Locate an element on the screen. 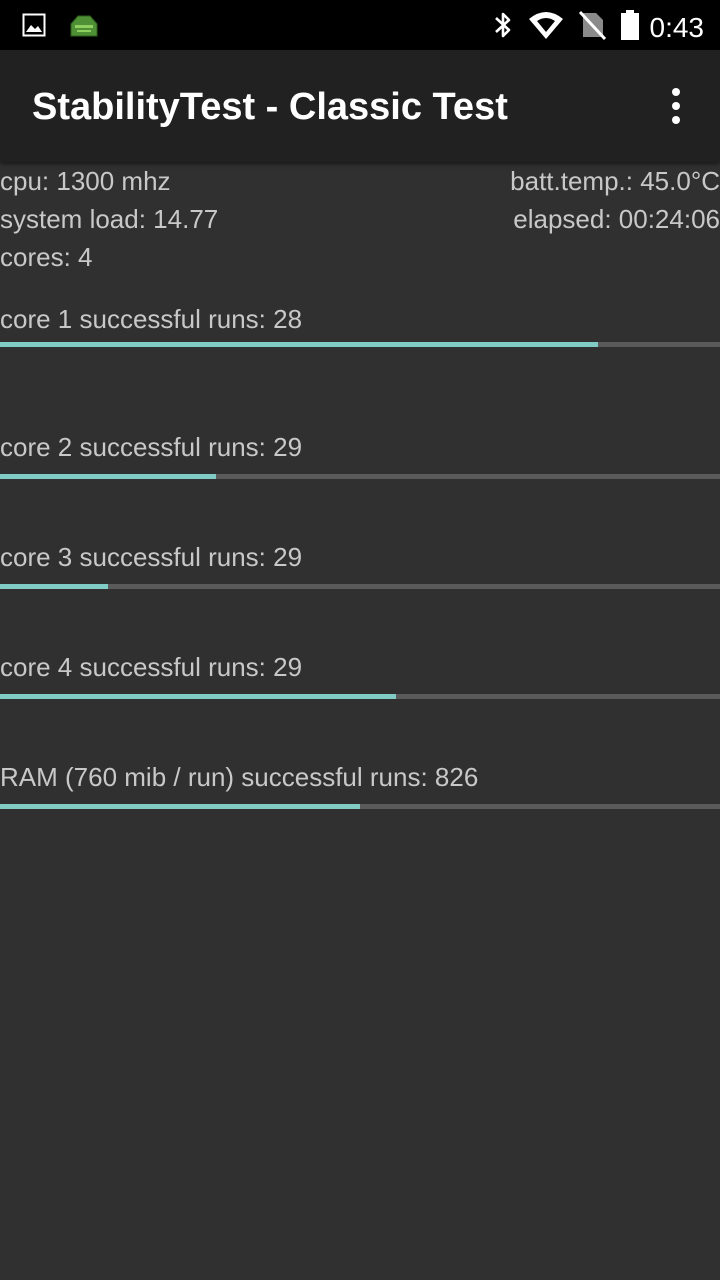  test-item-core-3: core 3 successful runs: 29 is located at coordinates (360, 573).